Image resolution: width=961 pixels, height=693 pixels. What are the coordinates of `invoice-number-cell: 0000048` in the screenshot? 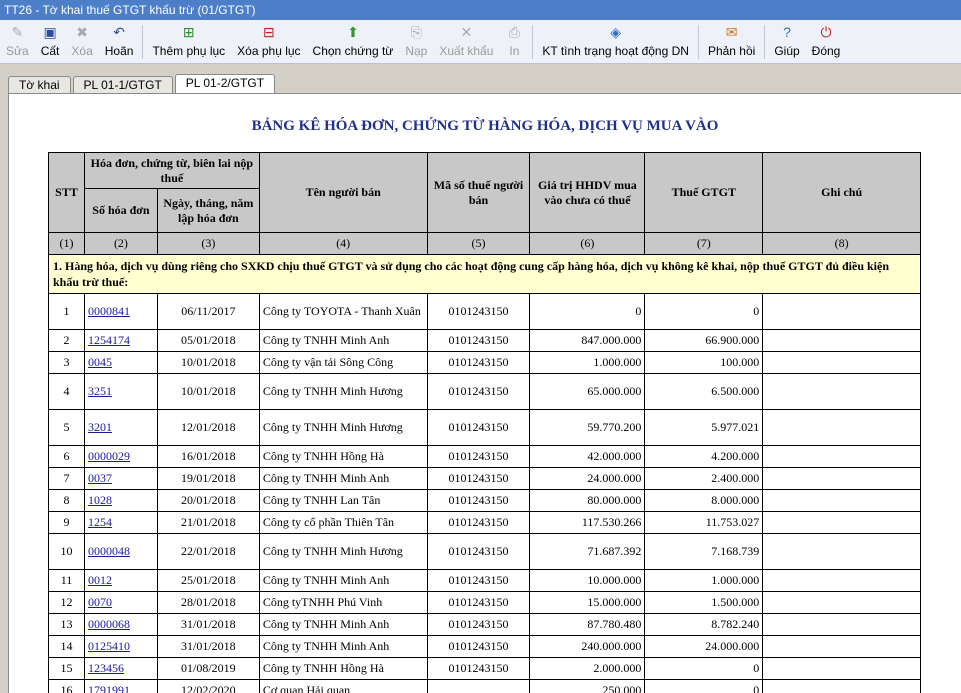 It's located at (120, 551).